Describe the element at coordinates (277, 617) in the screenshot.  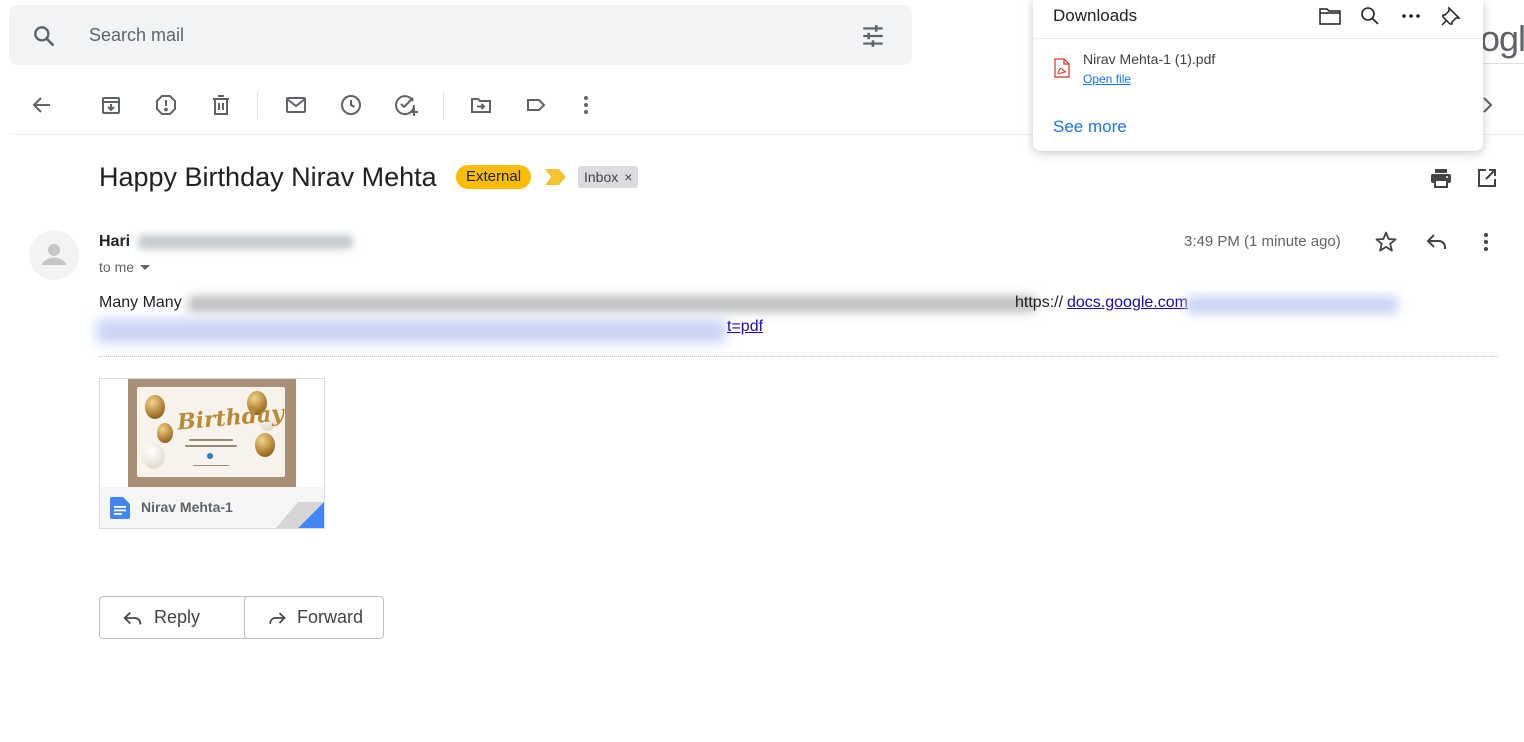
I see `forward-icon` at that location.